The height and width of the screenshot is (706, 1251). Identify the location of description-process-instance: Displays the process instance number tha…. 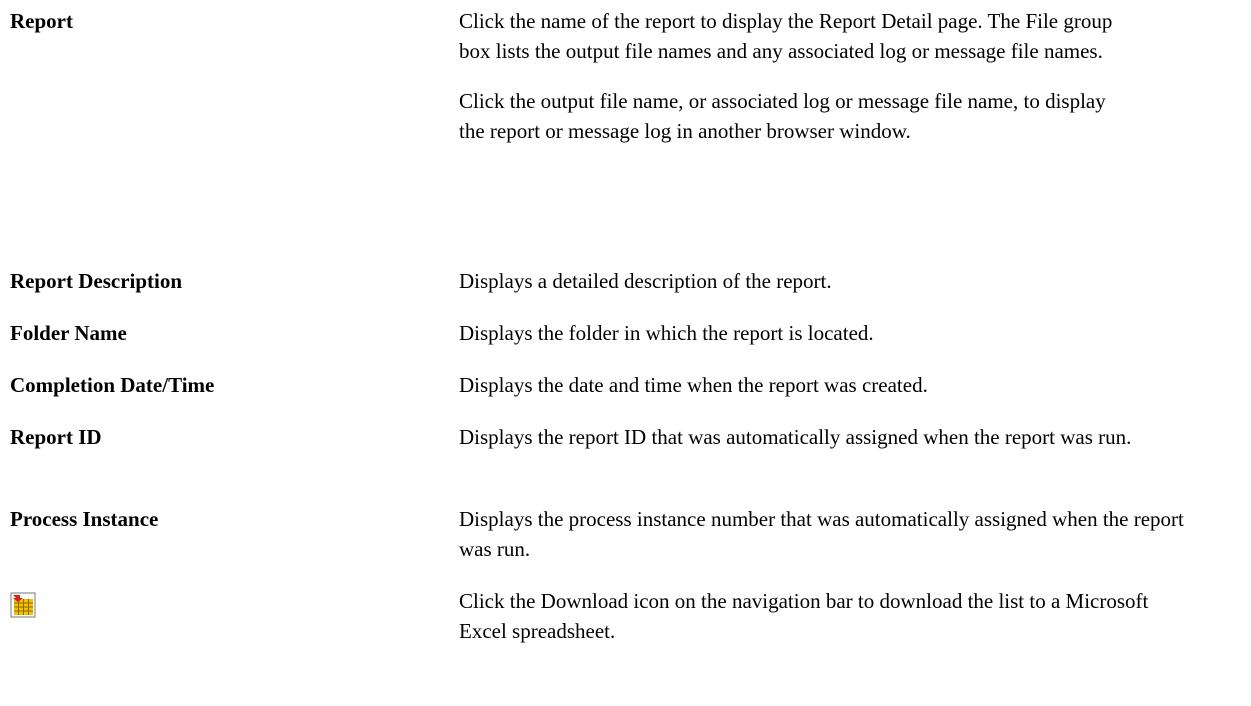
(854, 534).